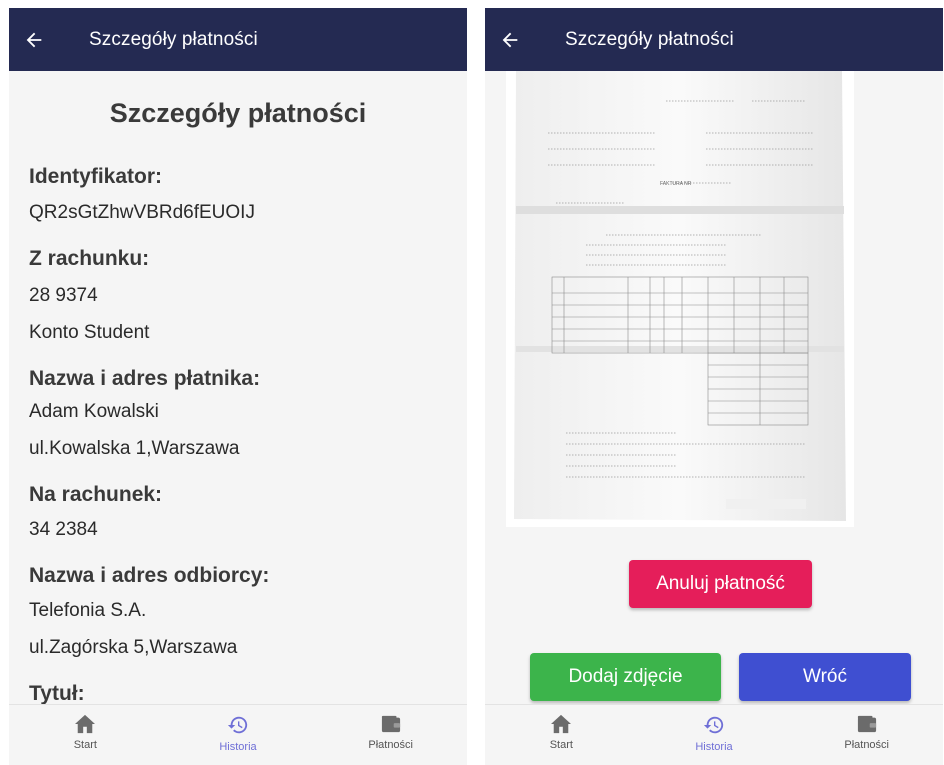 The height and width of the screenshot is (765, 944). What do you see at coordinates (96, 494) in the screenshot?
I see `to-account-label: Na rachunek:` at bounding box center [96, 494].